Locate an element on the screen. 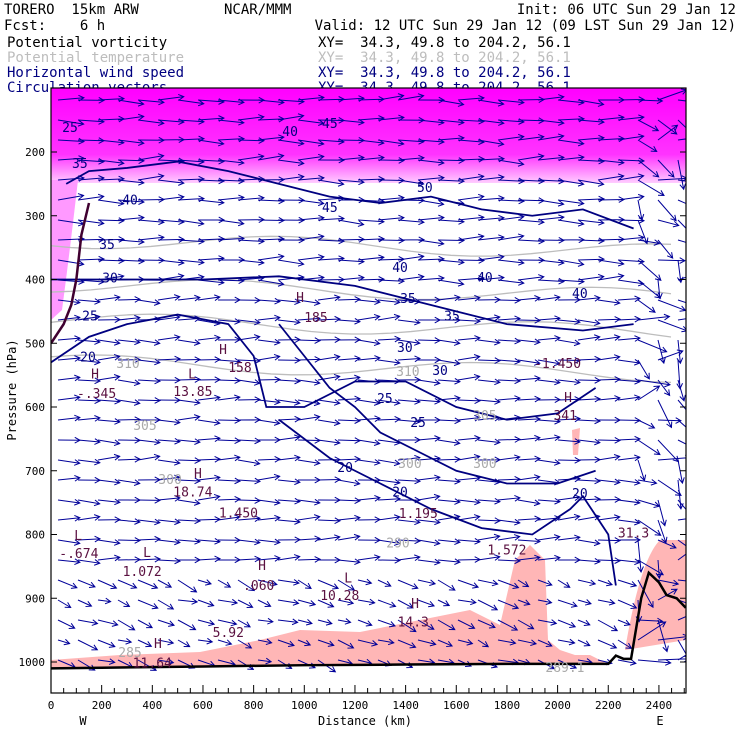 Image resolution: width=740 pixels, height=740 pixels. pv-label: 10.28 is located at coordinates (339, 596).